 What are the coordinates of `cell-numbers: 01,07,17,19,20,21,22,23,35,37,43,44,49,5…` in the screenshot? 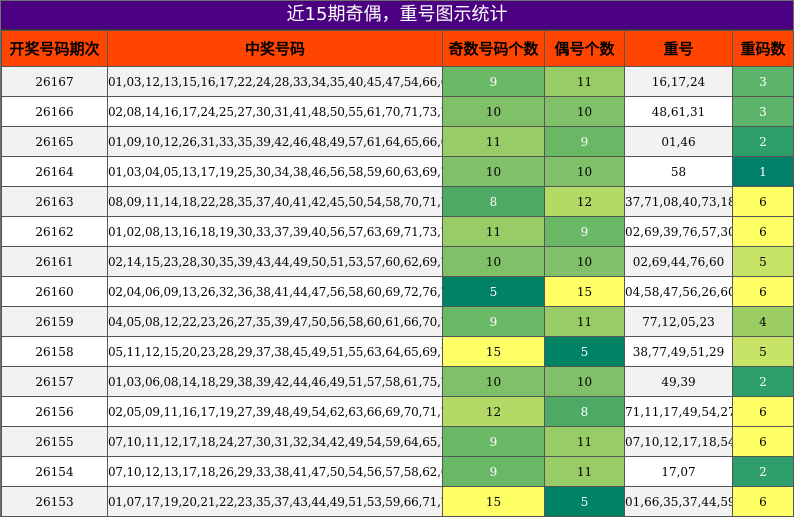 It's located at (275, 501).